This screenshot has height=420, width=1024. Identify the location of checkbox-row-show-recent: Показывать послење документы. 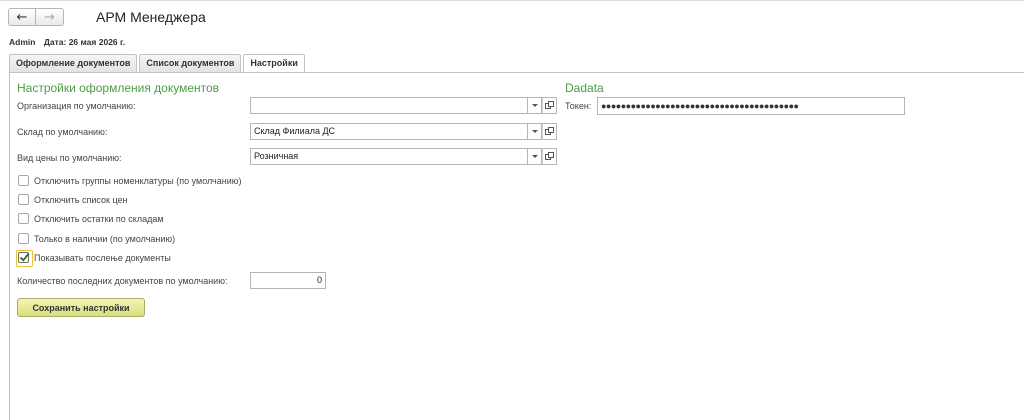
(93, 258).